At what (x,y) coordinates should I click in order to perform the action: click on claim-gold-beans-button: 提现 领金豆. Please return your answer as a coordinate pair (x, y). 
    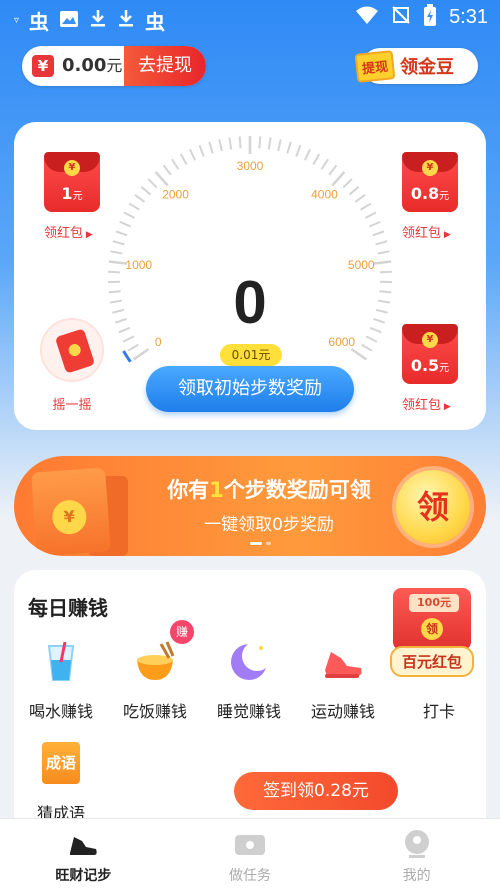
    Looking at the image, I should click on (416, 66).